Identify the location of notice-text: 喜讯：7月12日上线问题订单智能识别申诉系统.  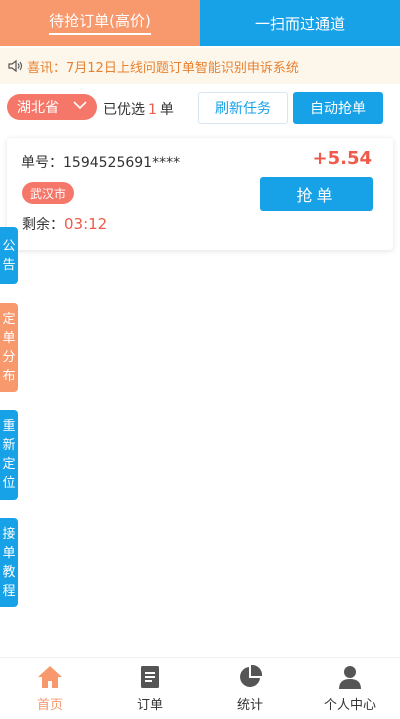
(163, 68).